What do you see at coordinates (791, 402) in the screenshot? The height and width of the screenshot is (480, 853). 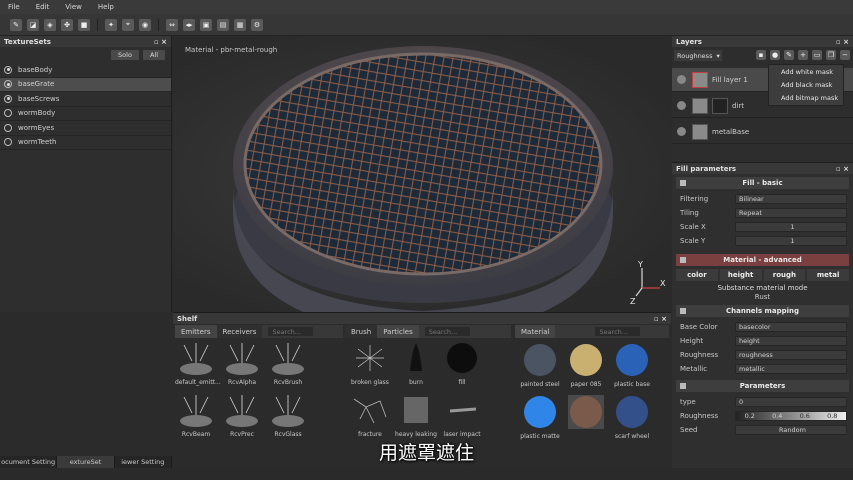 I see `type-dropdown: 0` at bounding box center [791, 402].